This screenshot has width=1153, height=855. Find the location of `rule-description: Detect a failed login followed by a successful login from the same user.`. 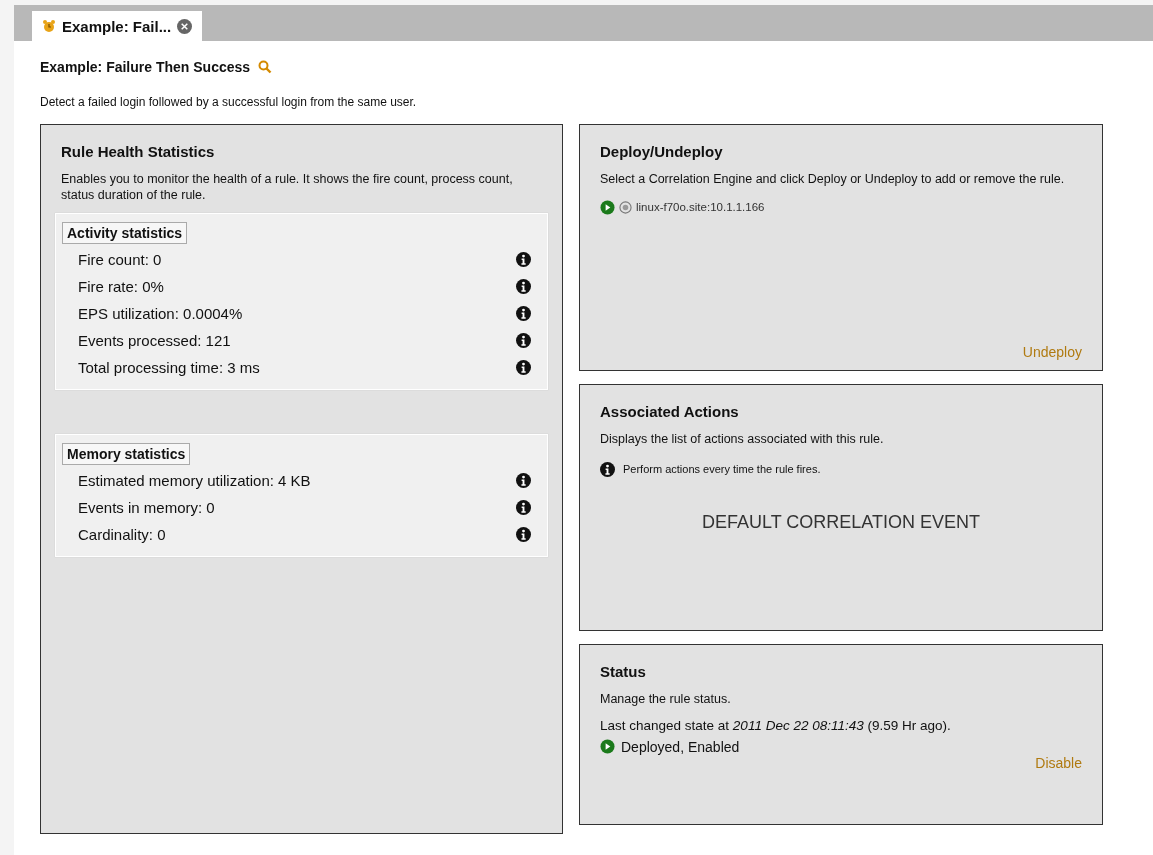

rule-description: Detect a failed login followed by a successful login from the same user. is located at coordinates (229, 102).